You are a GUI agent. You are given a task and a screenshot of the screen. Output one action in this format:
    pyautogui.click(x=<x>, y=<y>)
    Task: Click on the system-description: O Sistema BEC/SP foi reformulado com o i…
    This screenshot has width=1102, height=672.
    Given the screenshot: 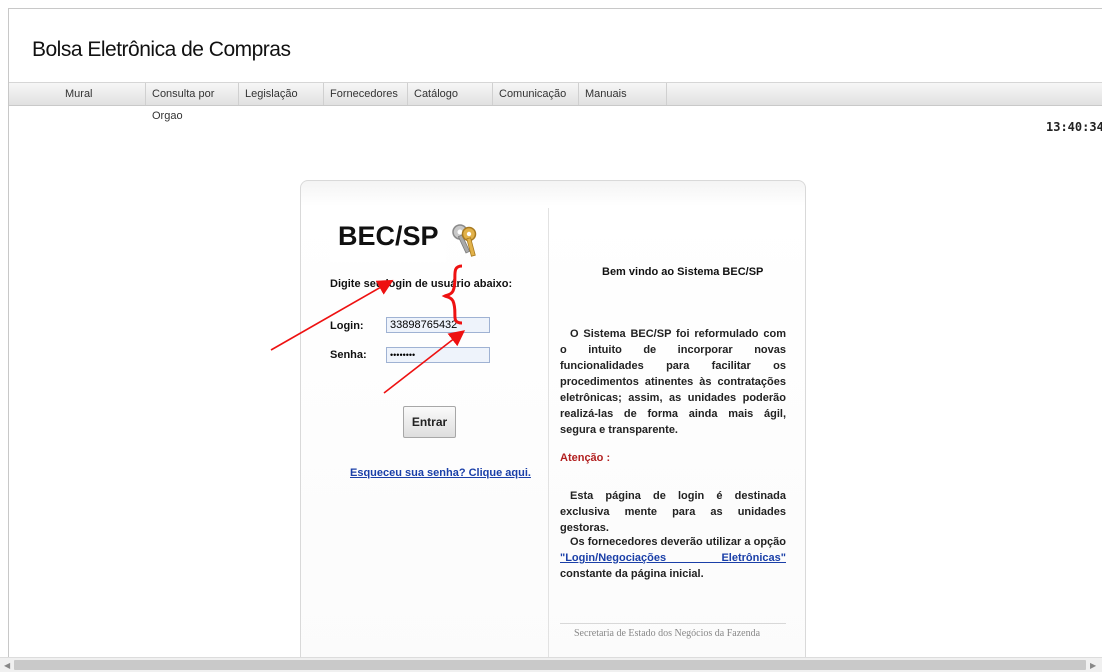 What is the action you would take?
    pyautogui.click(x=673, y=382)
    